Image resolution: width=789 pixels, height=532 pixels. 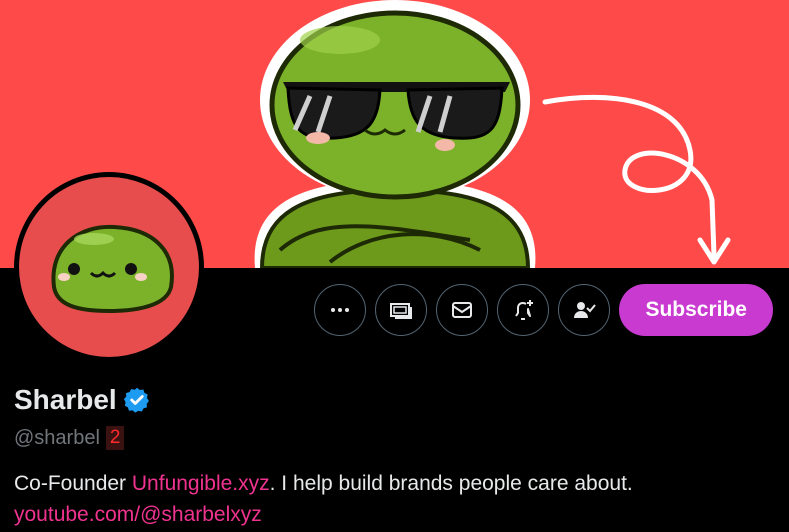 I want to click on handle-row: @sharbel 2, so click(x=69, y=438).